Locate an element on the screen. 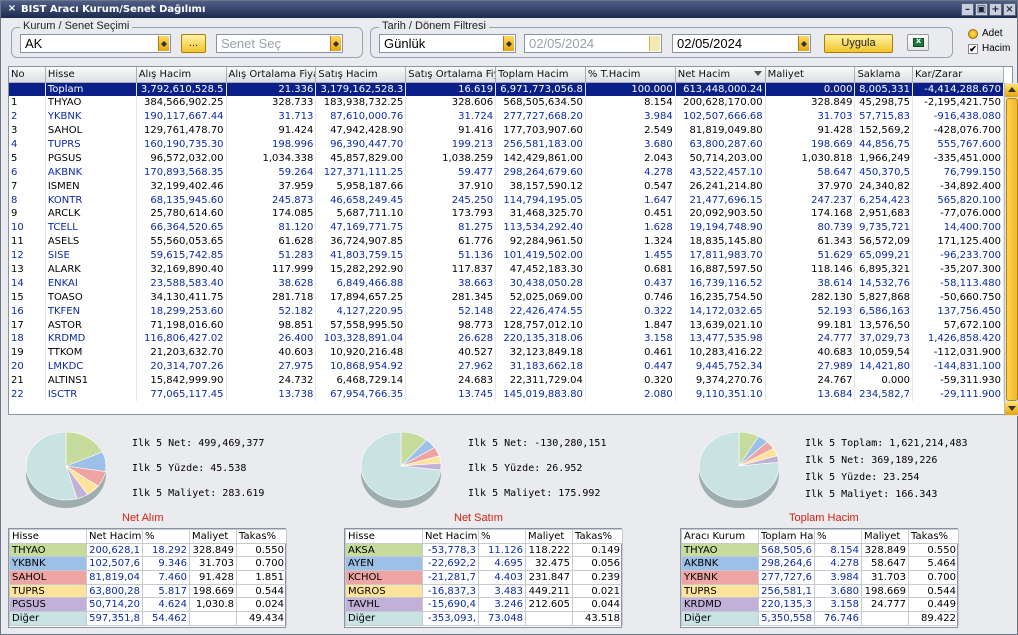 The width and height of the screenshot is (1018, 635). panel-row: KCHOL -21,281,7 4.403 231.847 0.239 is located at coordinates (484, 577).